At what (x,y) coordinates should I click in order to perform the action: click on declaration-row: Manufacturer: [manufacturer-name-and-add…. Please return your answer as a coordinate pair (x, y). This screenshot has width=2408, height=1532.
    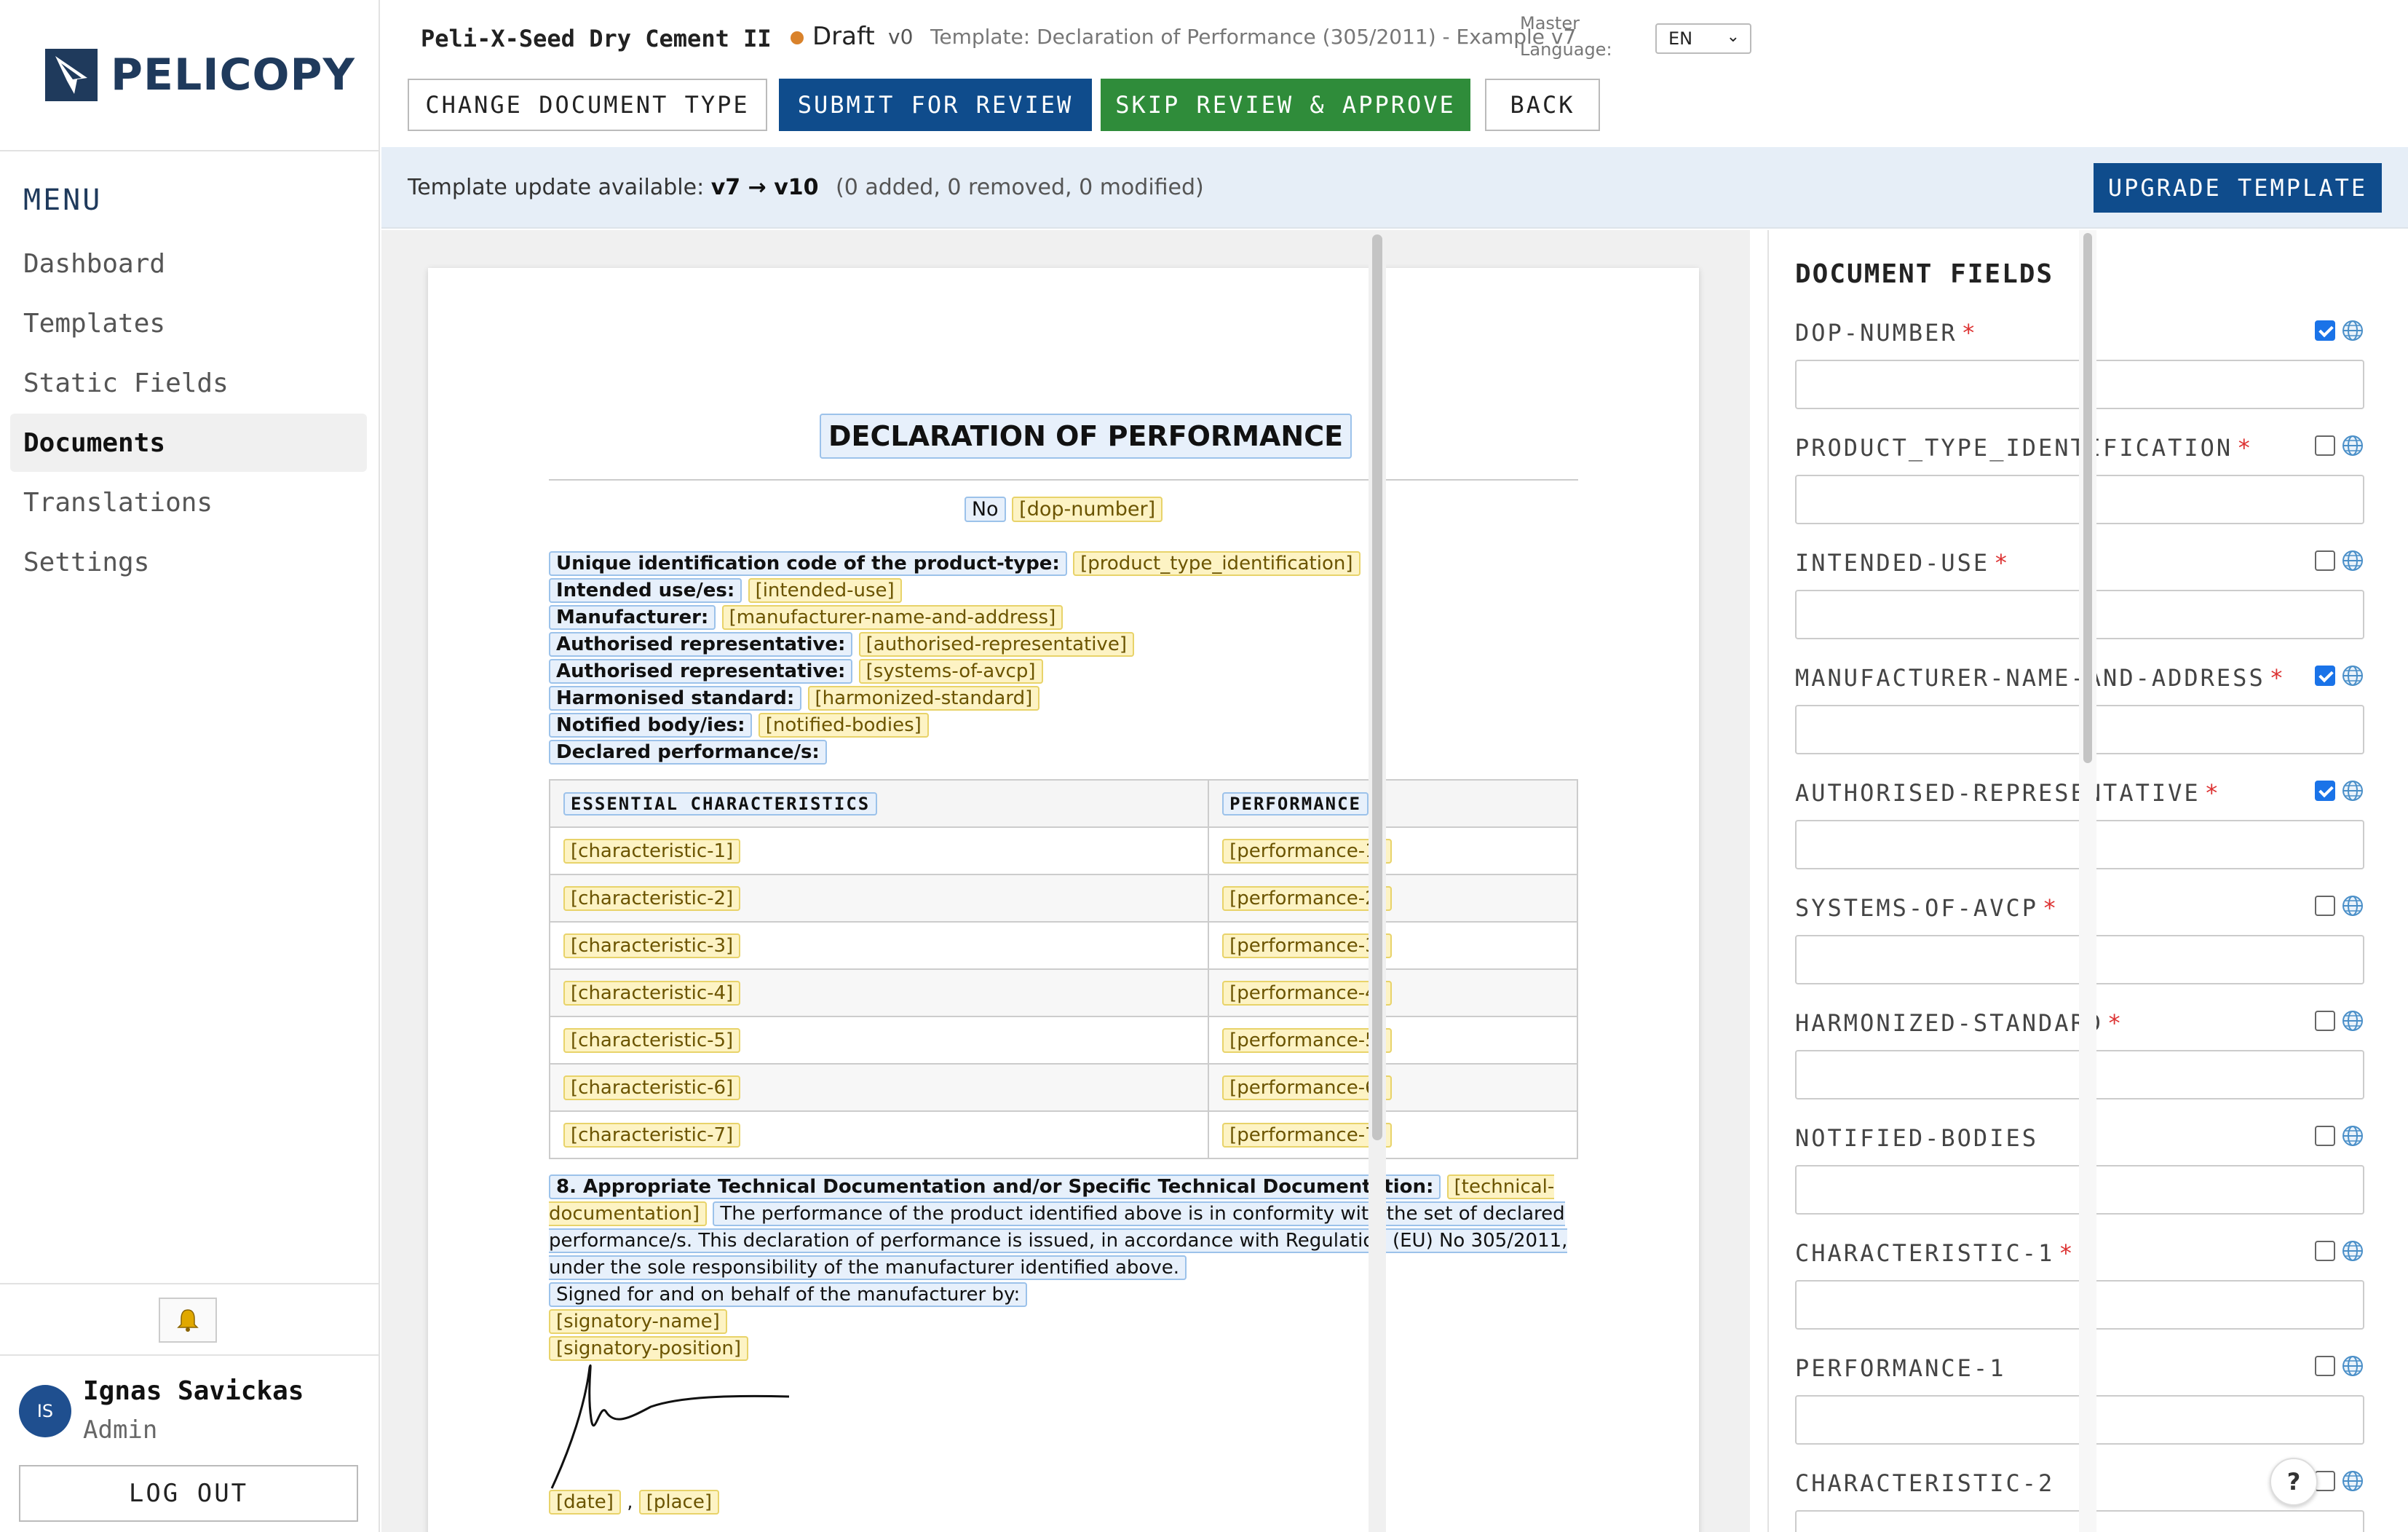
    Looking at the image, I should click on (1066, 617).